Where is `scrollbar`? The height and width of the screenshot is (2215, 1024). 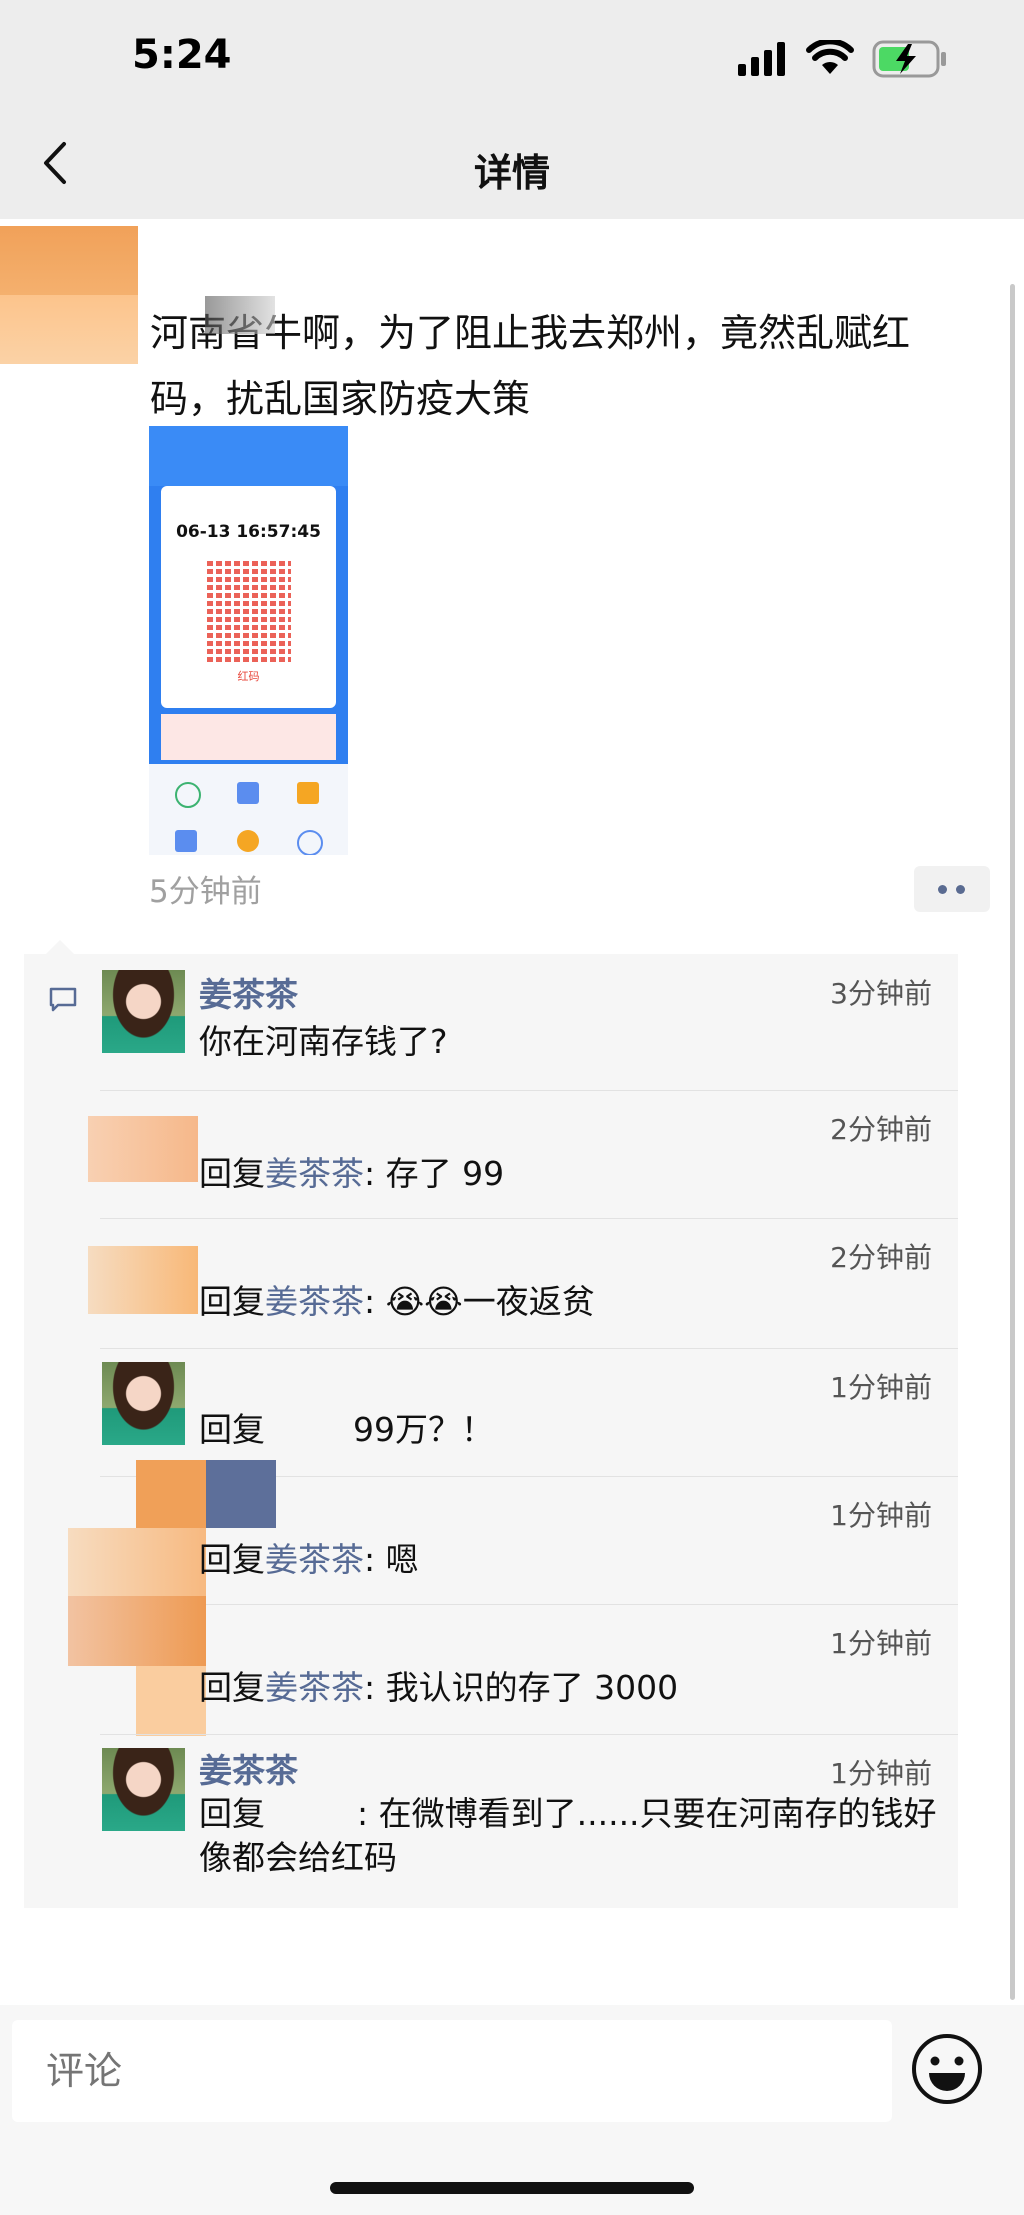
scrollbar is located at coordinates (1012, 1142).